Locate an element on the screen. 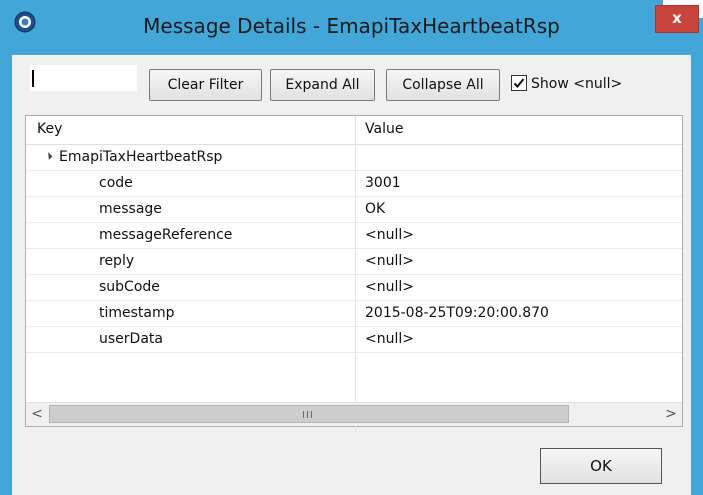  ok-button: OK is located at coordinates (601, 466).